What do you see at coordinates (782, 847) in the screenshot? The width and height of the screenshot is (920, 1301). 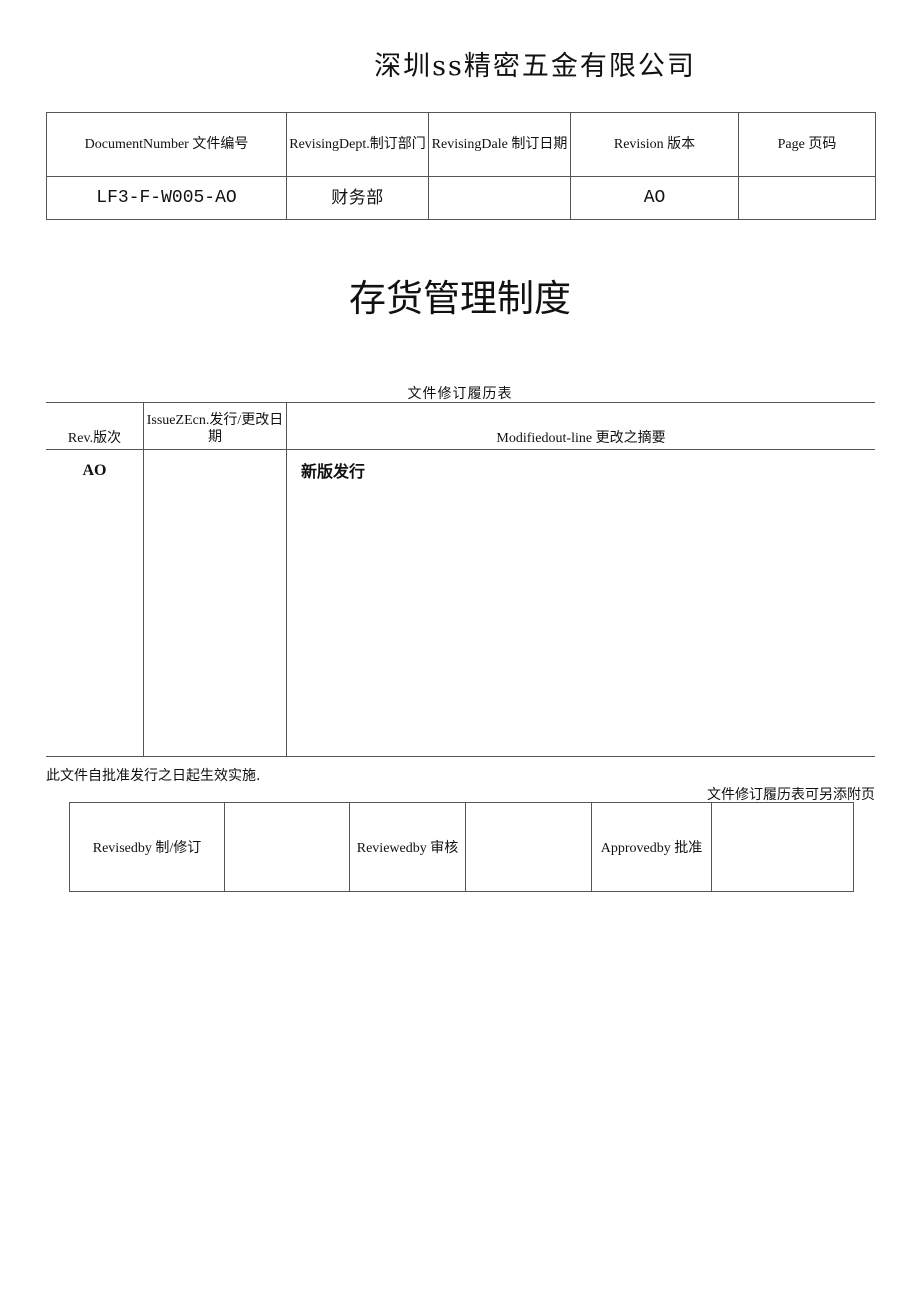 I see `approved-by-field` at bounding box center [782, 847].